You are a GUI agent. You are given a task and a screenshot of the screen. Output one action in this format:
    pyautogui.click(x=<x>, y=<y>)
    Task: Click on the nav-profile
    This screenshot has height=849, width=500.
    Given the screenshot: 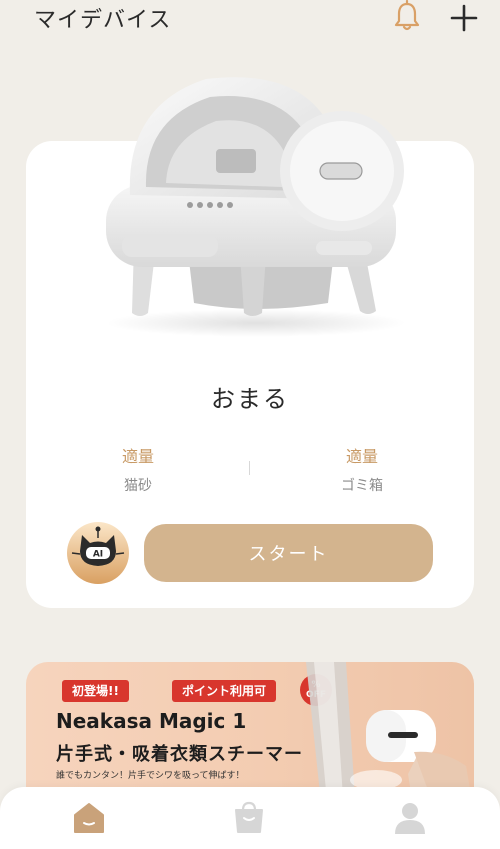 What is the action you would take?
    pyautogui.click(x=410, y=818)
    